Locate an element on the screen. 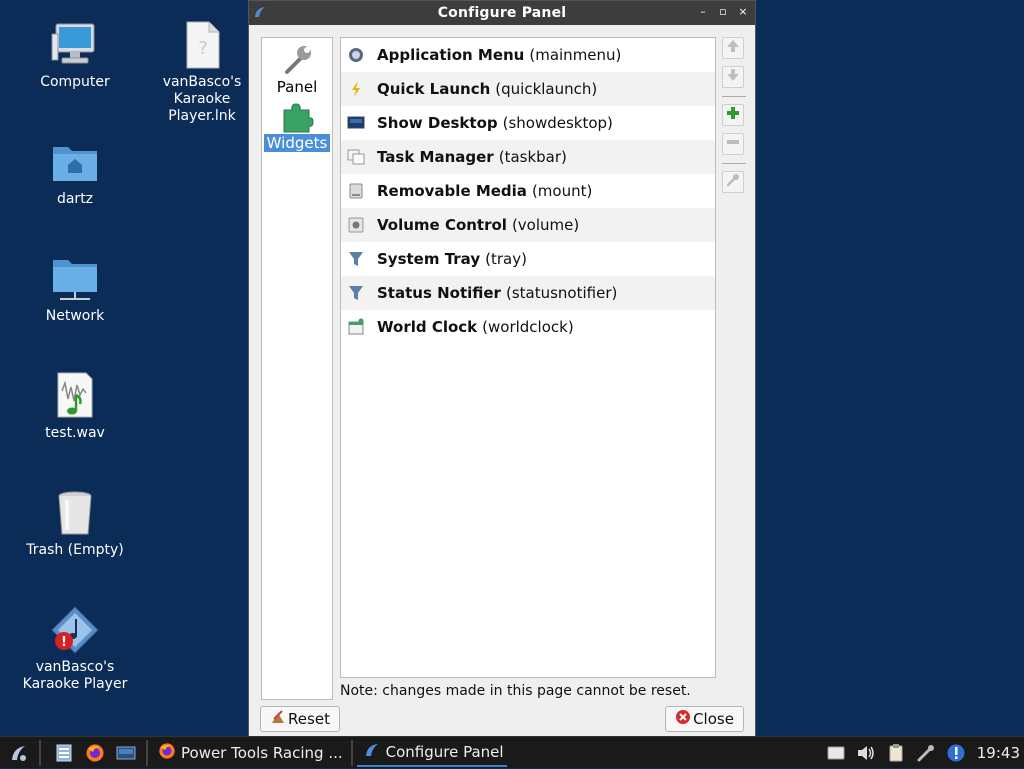 The height and width of the screenshot is (769, 1024). volume-icon is located at coordinates (866, 753).